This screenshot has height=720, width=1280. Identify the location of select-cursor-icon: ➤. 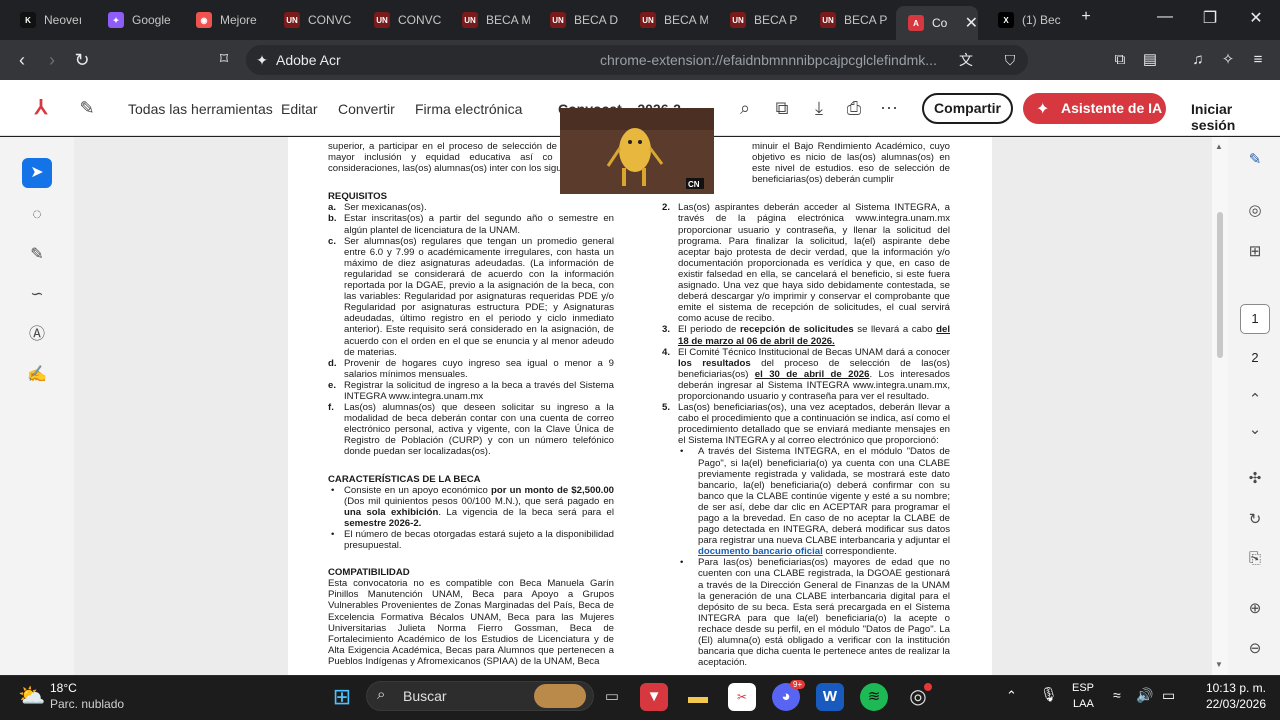
(37, 173).